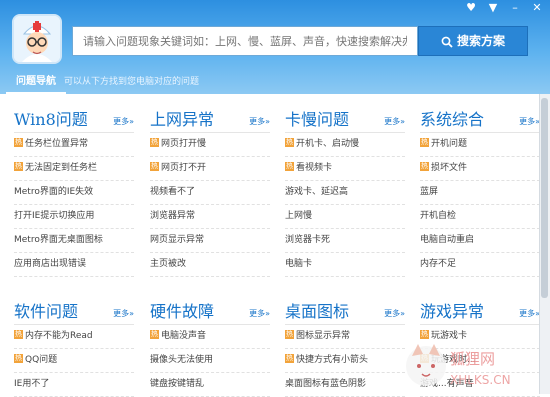  Describe the element at coordinates (345, 217) in the screenshot. I see `list-item: 上网慢` at that location.